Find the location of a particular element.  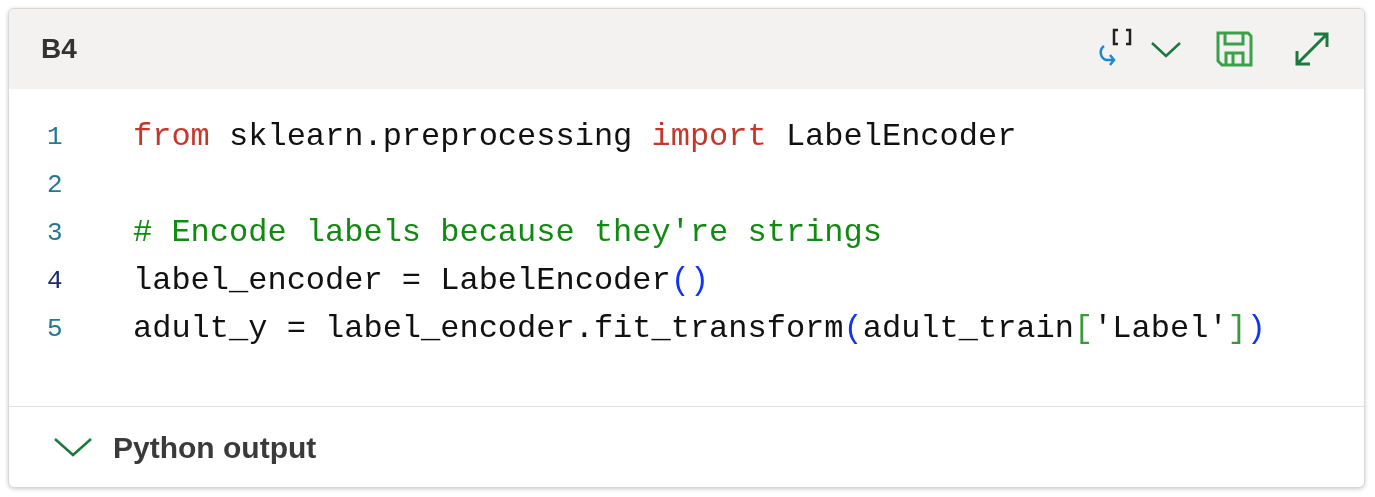

line-number: 3 is located at coordinates (55, 233).